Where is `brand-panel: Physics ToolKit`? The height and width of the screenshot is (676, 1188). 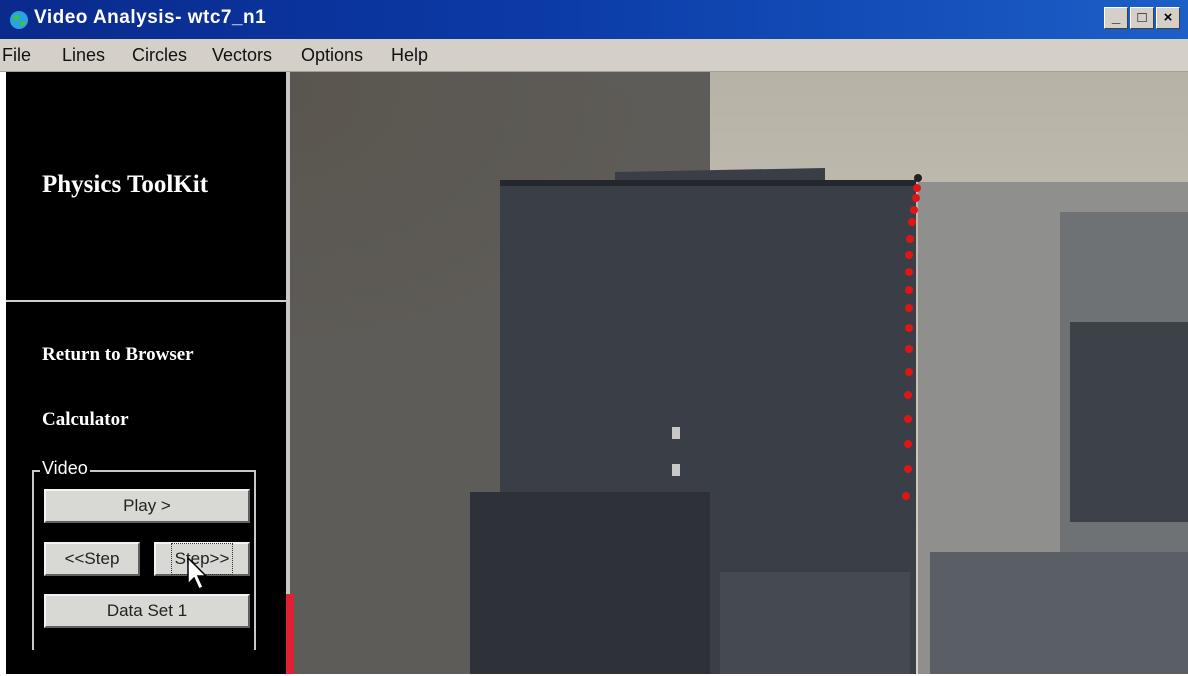
brand-panel: Physics ToolKit is located at coordinates (146, 187).